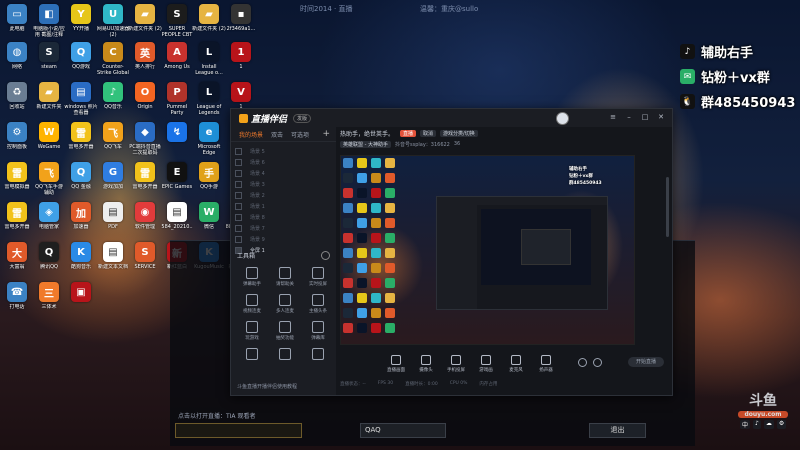 This screenshot has height=450, width=800. I want to click on category-chip: 英雄联盟 - 大神助手, so click(365, 144).